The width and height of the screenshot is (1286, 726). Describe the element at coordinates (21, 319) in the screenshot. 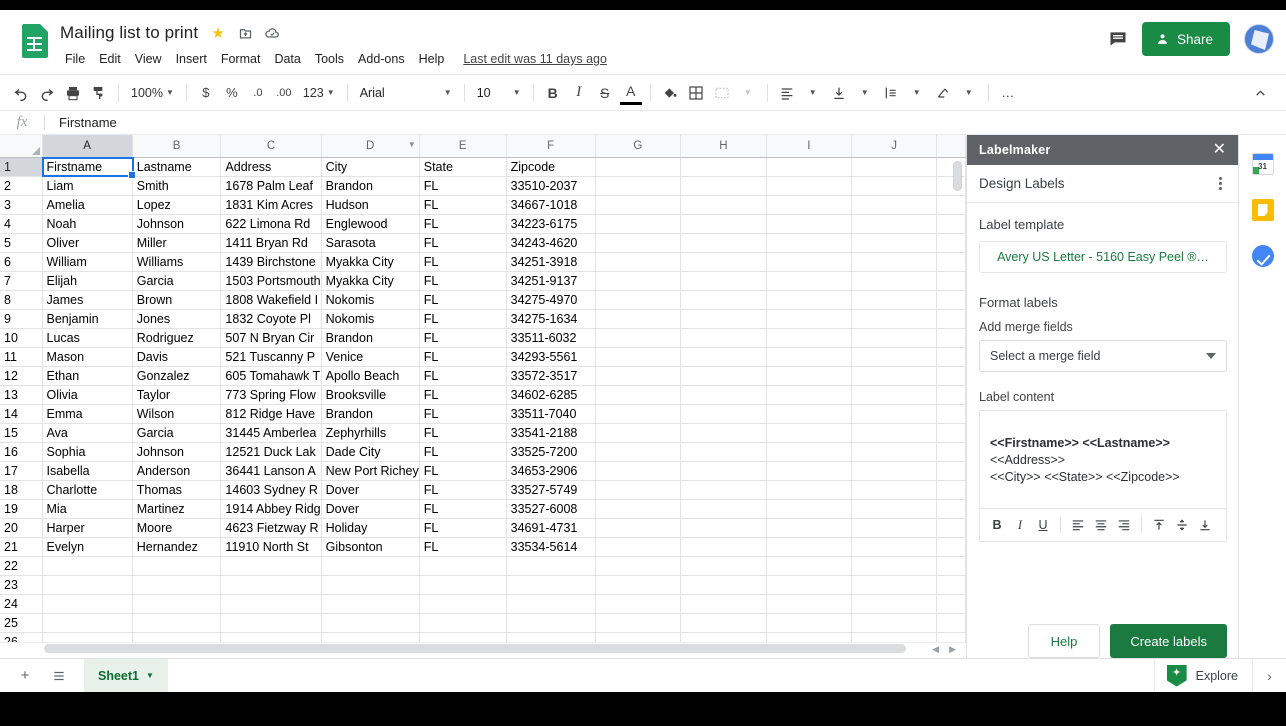

I see `row-number: 9` at that location.